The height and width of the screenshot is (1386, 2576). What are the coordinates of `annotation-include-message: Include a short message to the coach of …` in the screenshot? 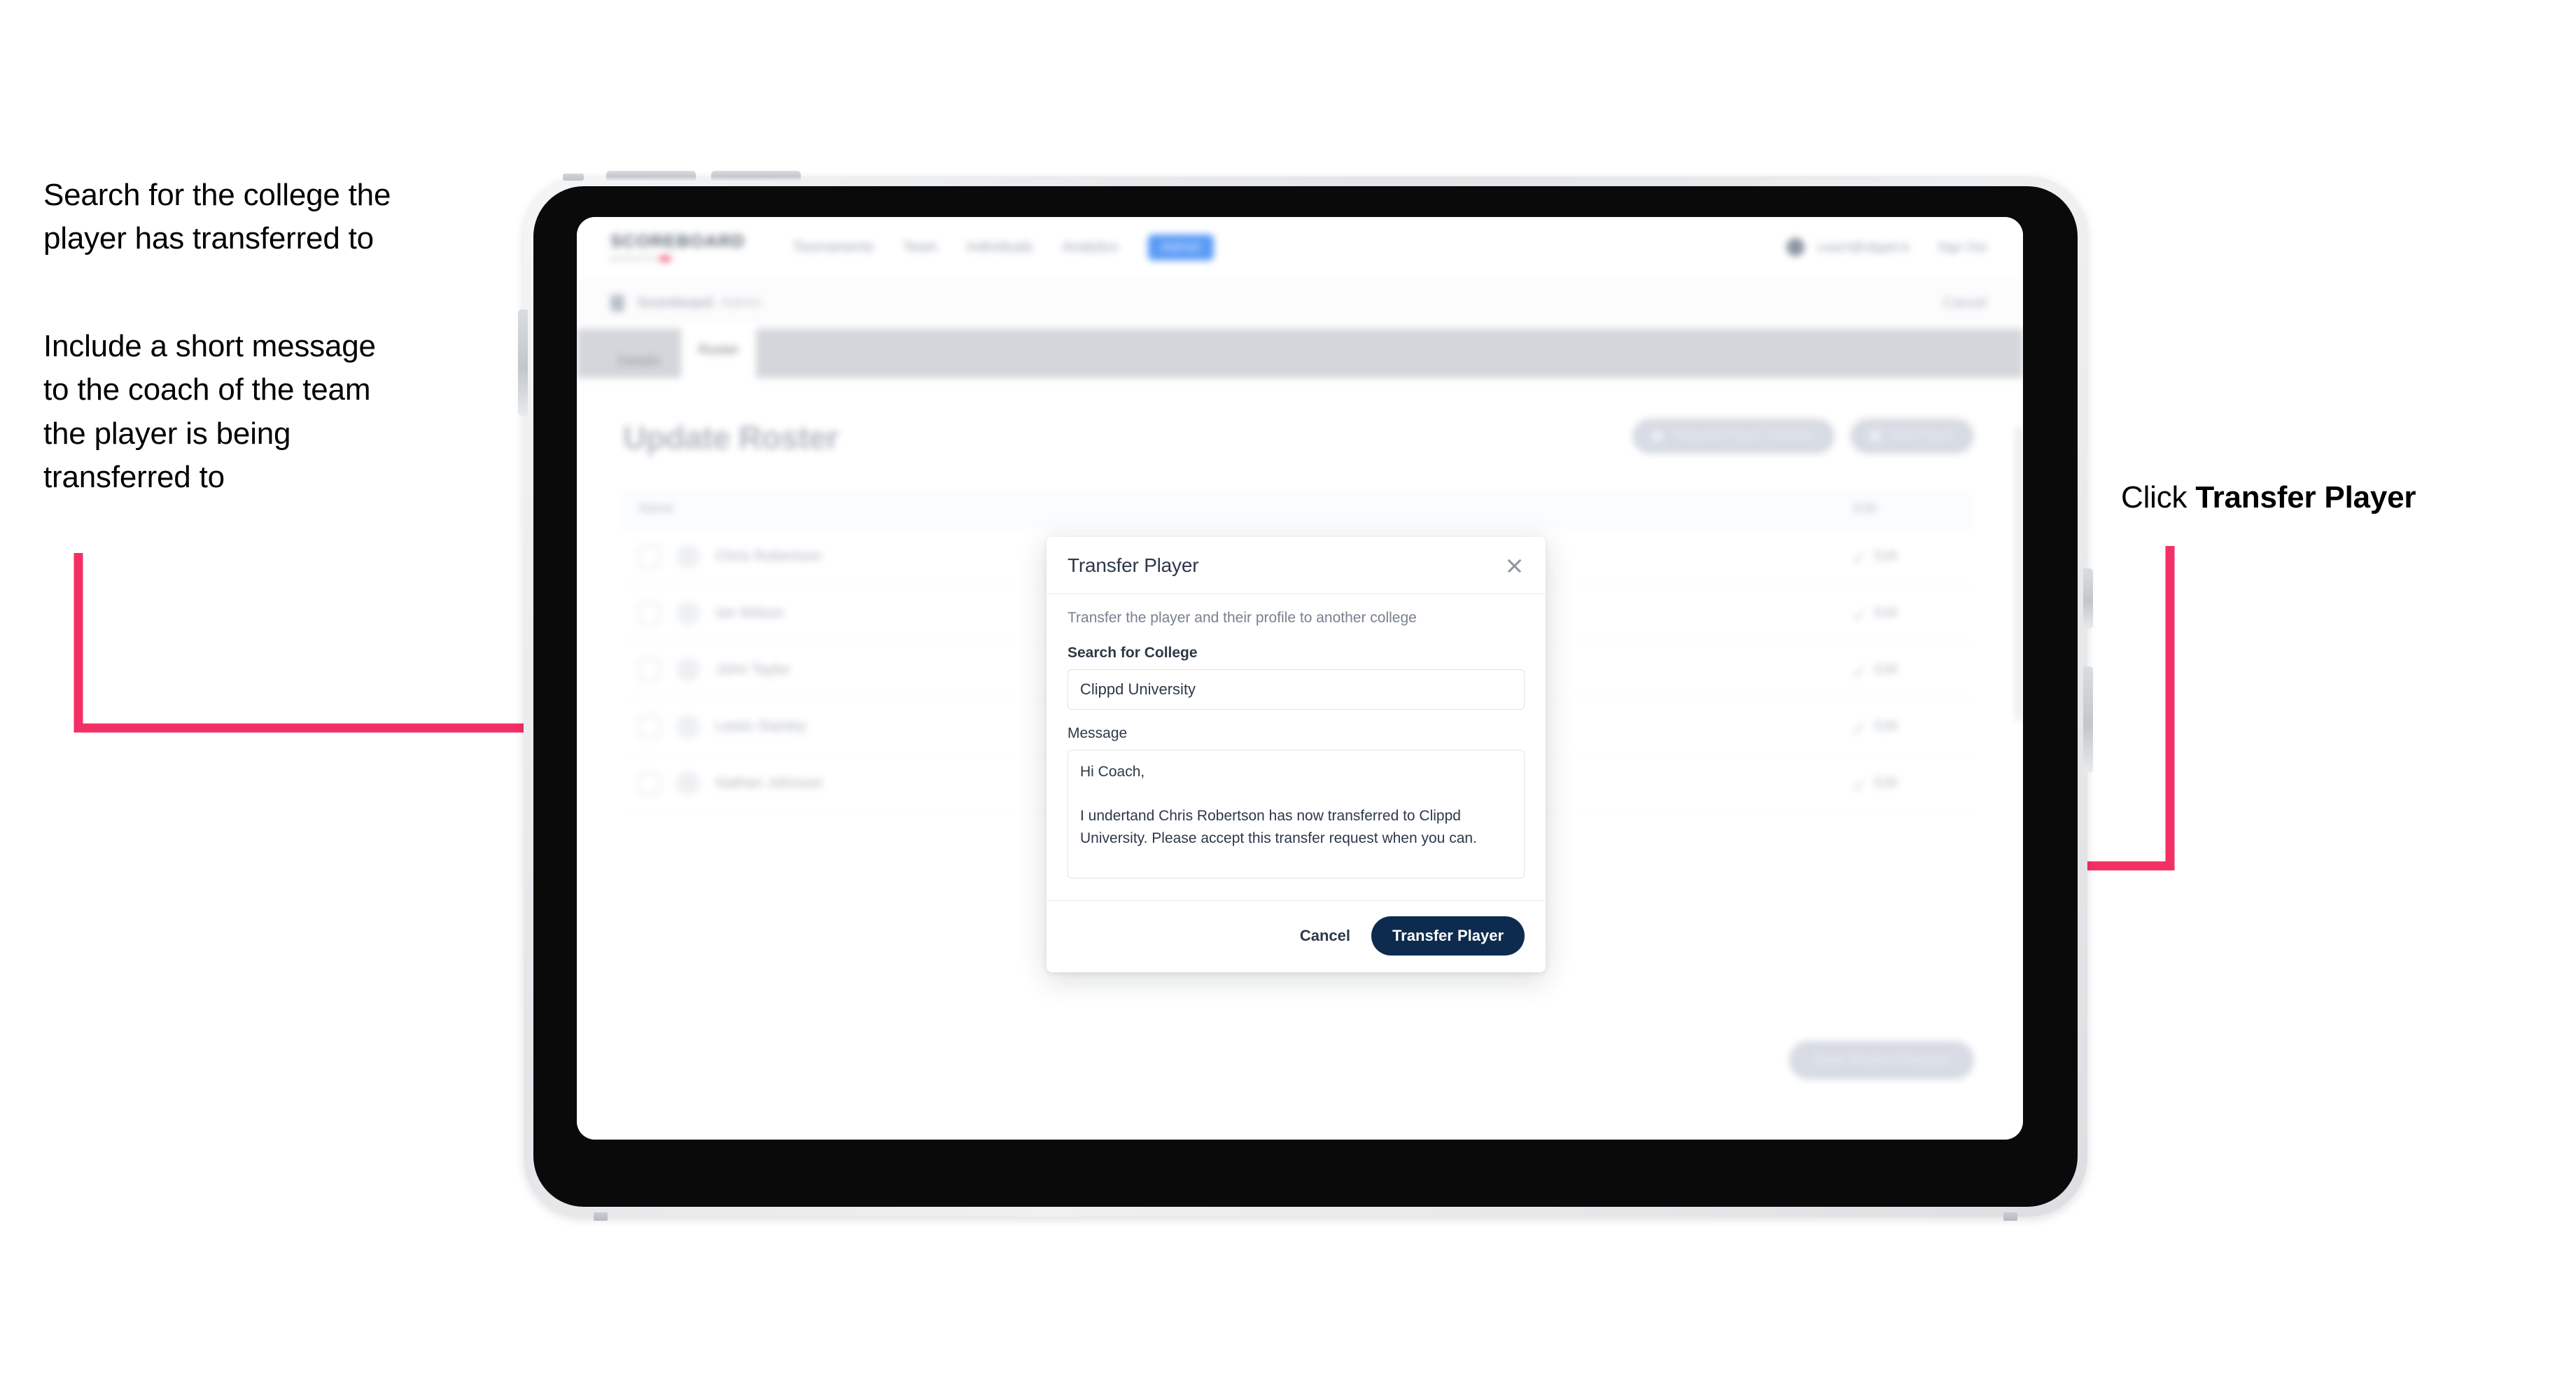 It's located at (209, 412).